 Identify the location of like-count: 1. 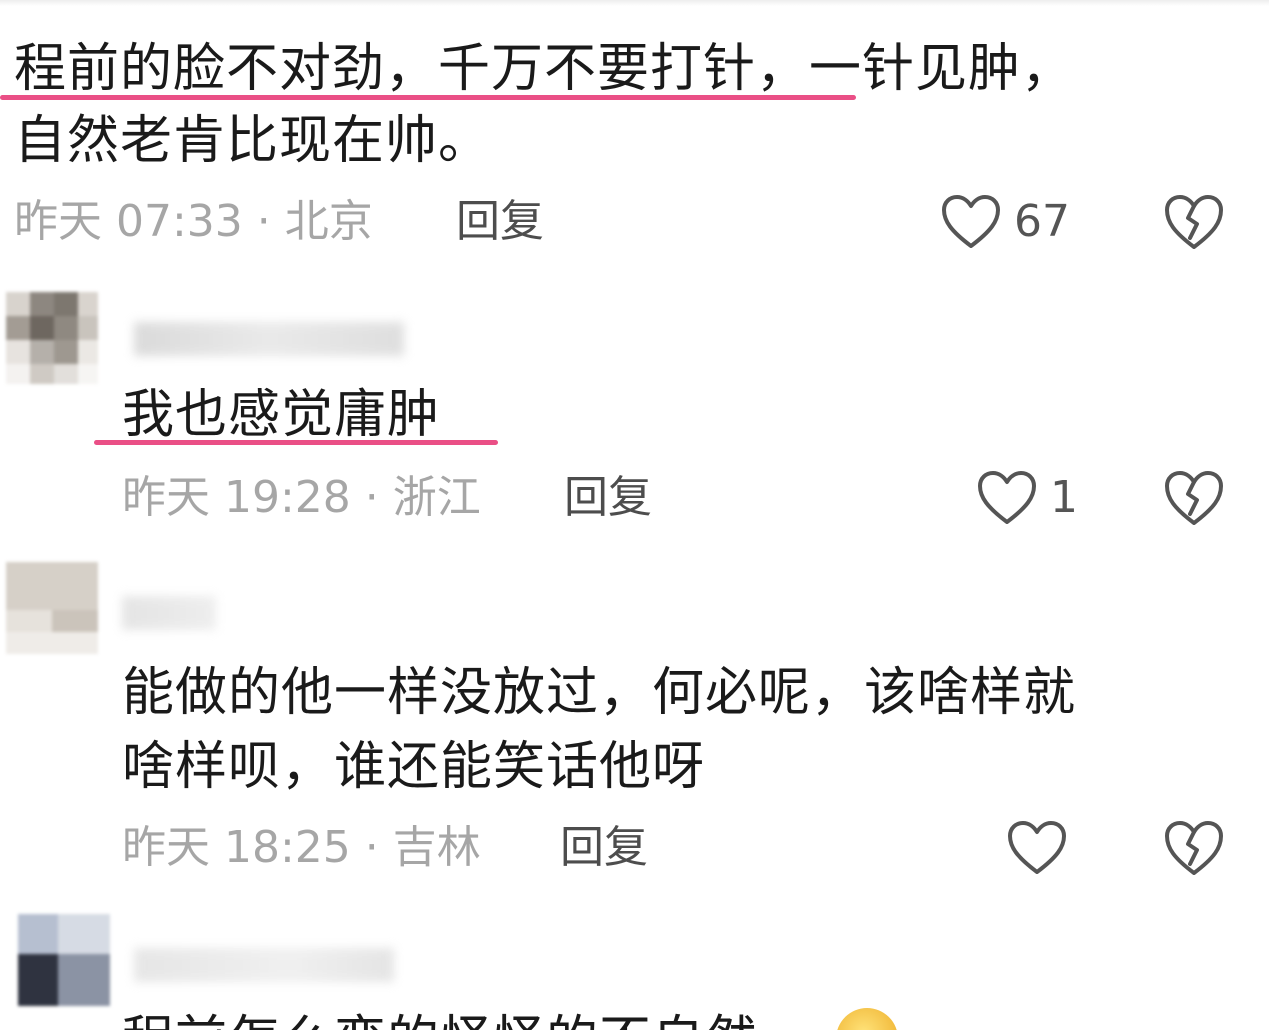
(1064, 497).